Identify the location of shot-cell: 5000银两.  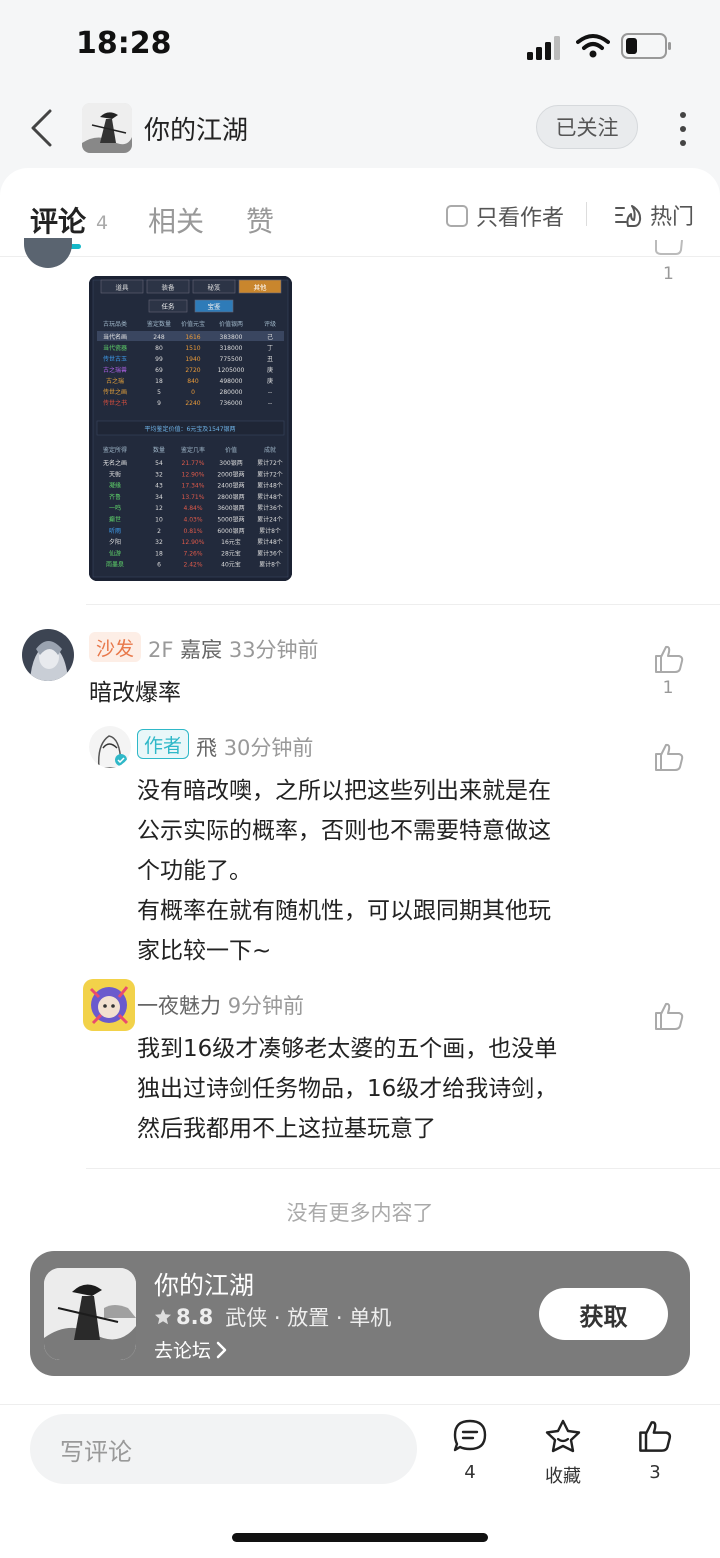
(230, 520).